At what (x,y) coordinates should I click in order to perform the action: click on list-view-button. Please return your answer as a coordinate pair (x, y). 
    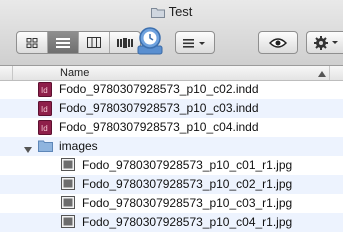
    Looking at the image, I should click on (63, 42).